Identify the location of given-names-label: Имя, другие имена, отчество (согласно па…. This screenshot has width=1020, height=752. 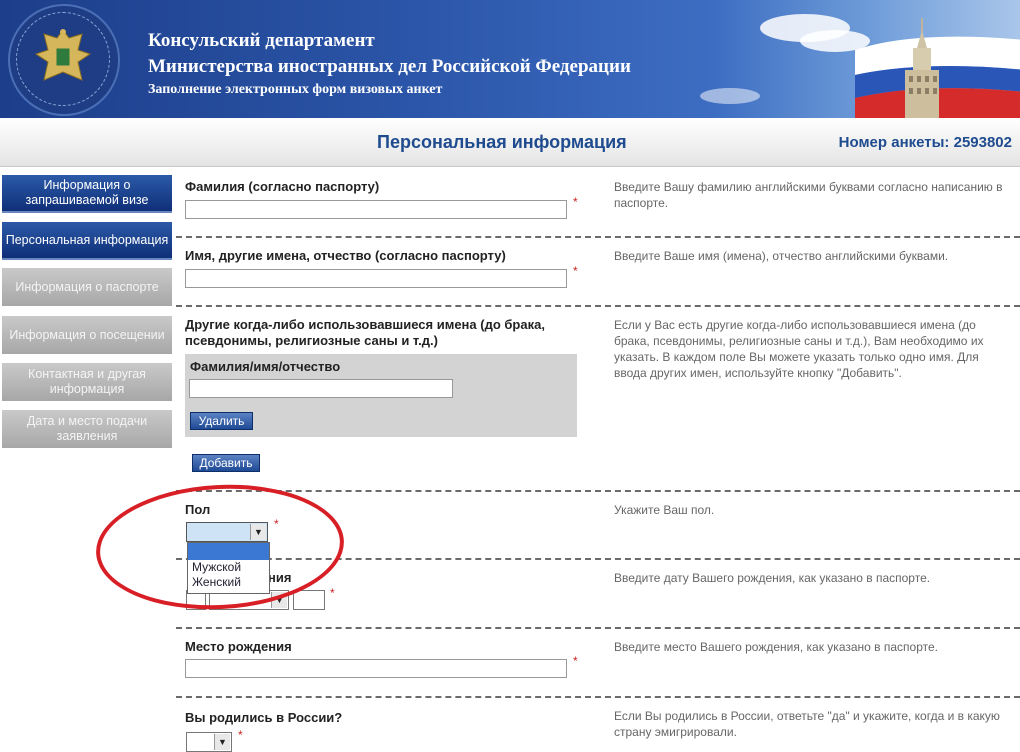
(345, 255).